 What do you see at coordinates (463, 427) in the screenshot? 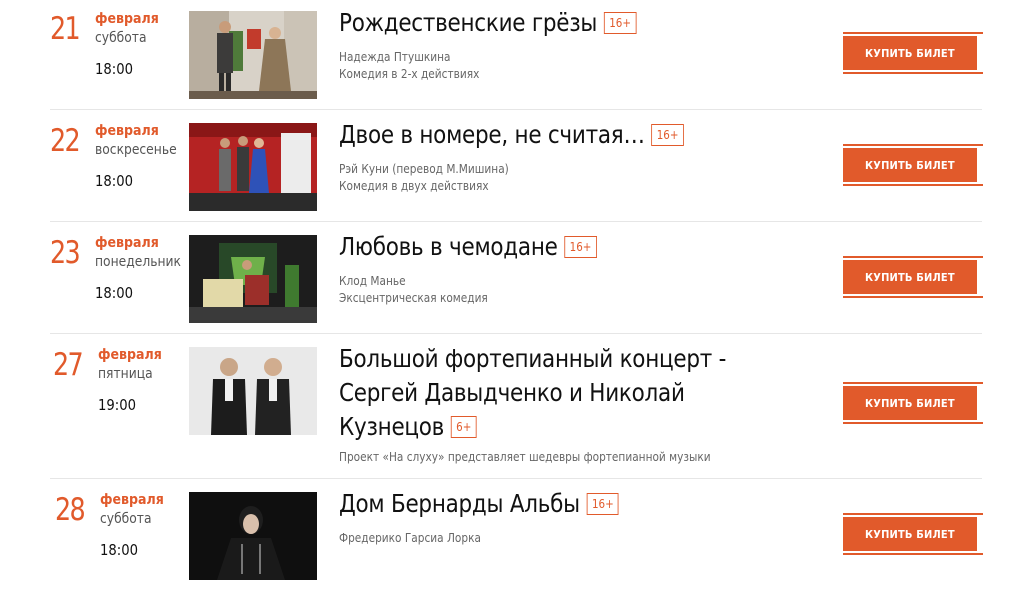
I see `age-rating-badge: 6+` at bounding box center [463, 427].